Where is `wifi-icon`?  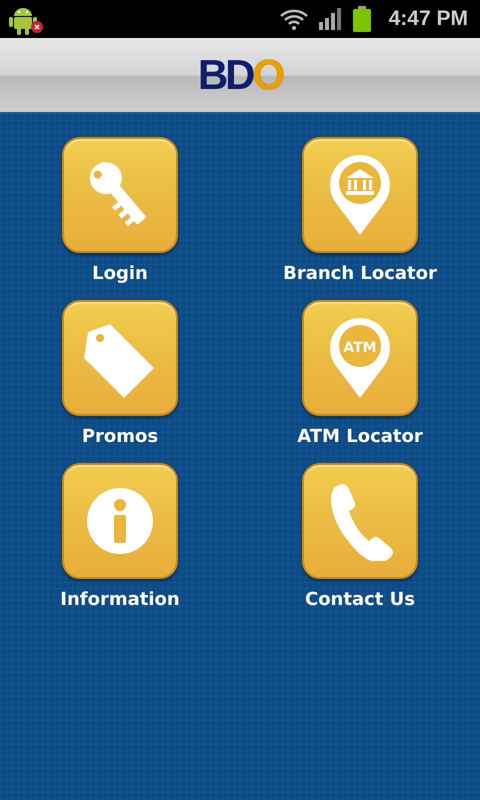
wifi-icon is located at coordinates (293, 19).